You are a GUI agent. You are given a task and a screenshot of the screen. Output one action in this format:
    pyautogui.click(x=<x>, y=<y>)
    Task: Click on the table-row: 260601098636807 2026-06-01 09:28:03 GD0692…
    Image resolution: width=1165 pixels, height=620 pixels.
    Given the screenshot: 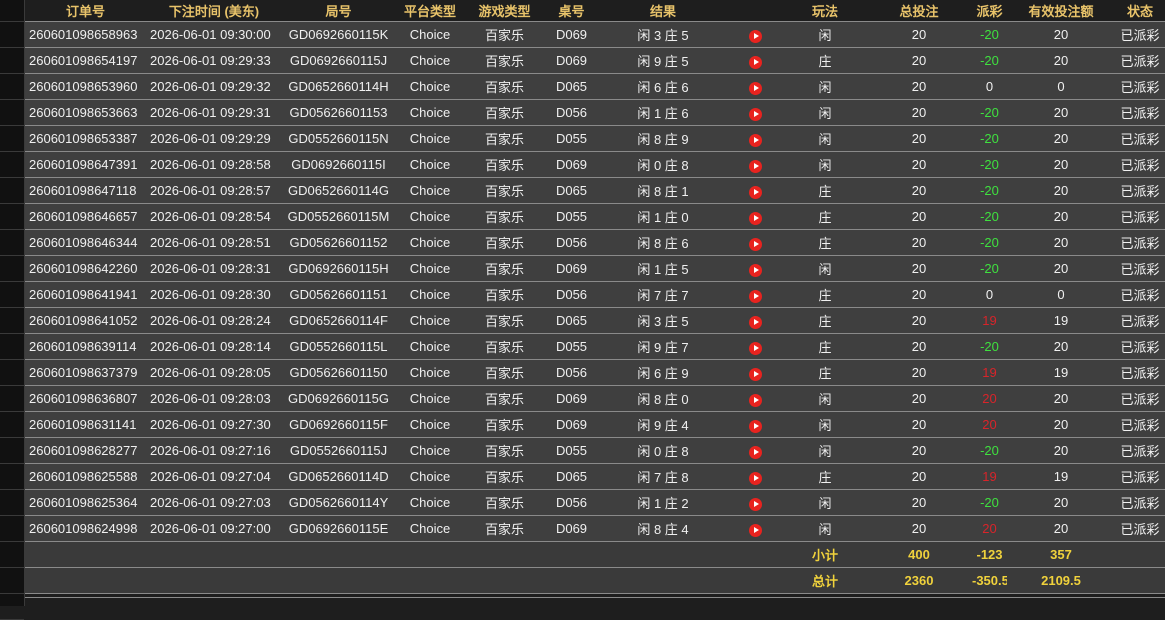 What is the action you would take?
    pyautogui.click(x=595, y=398)
    